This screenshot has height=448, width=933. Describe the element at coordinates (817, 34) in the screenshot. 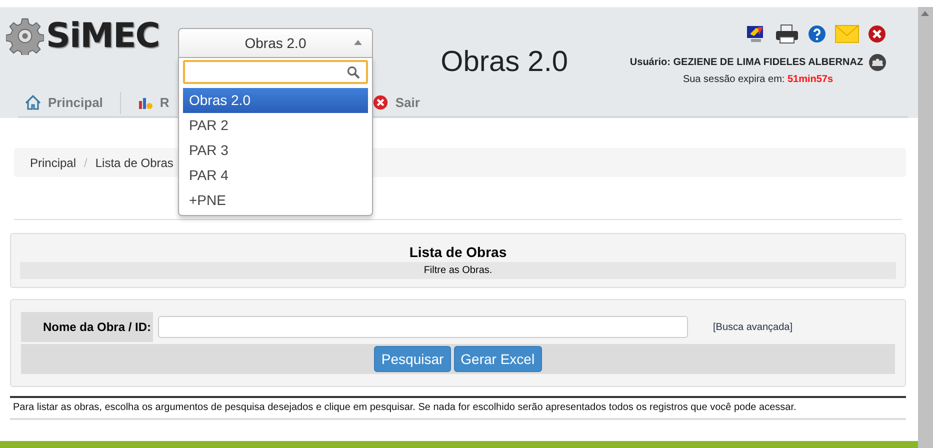

I see `help-icon` at that location.